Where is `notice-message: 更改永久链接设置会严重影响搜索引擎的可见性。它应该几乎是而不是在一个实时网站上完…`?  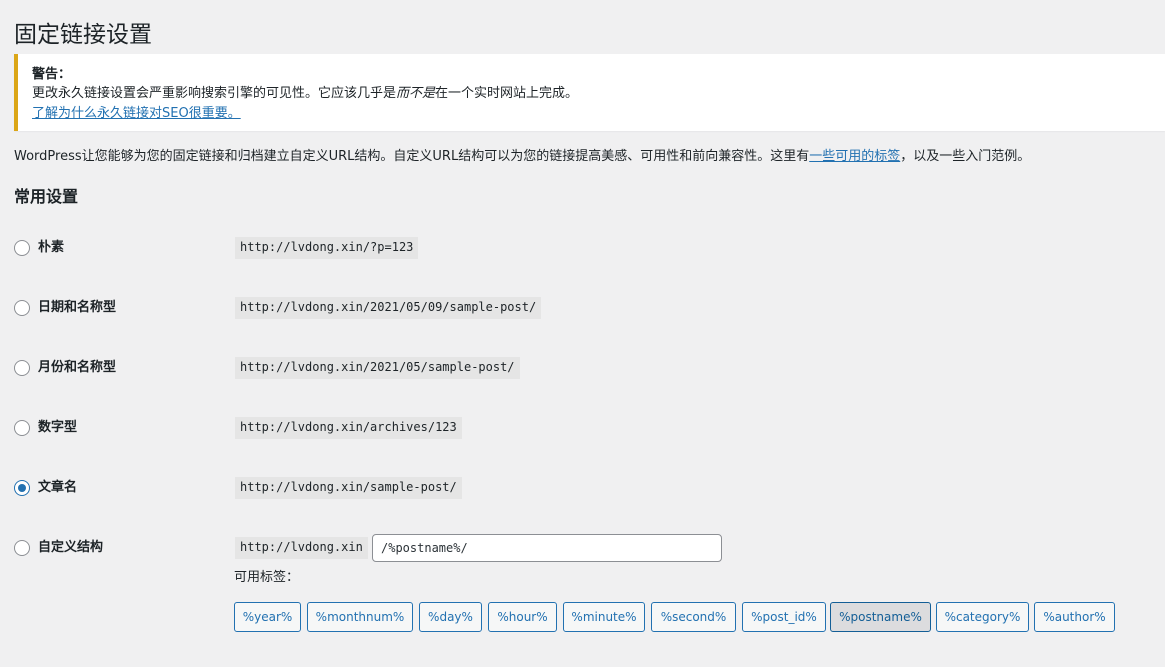
notice-message: 更改永久链接设置会严重影响搜索引擎的可见性。它应该几乎是而不是在一个实时网站上完… is located at coordinates (598, 94).